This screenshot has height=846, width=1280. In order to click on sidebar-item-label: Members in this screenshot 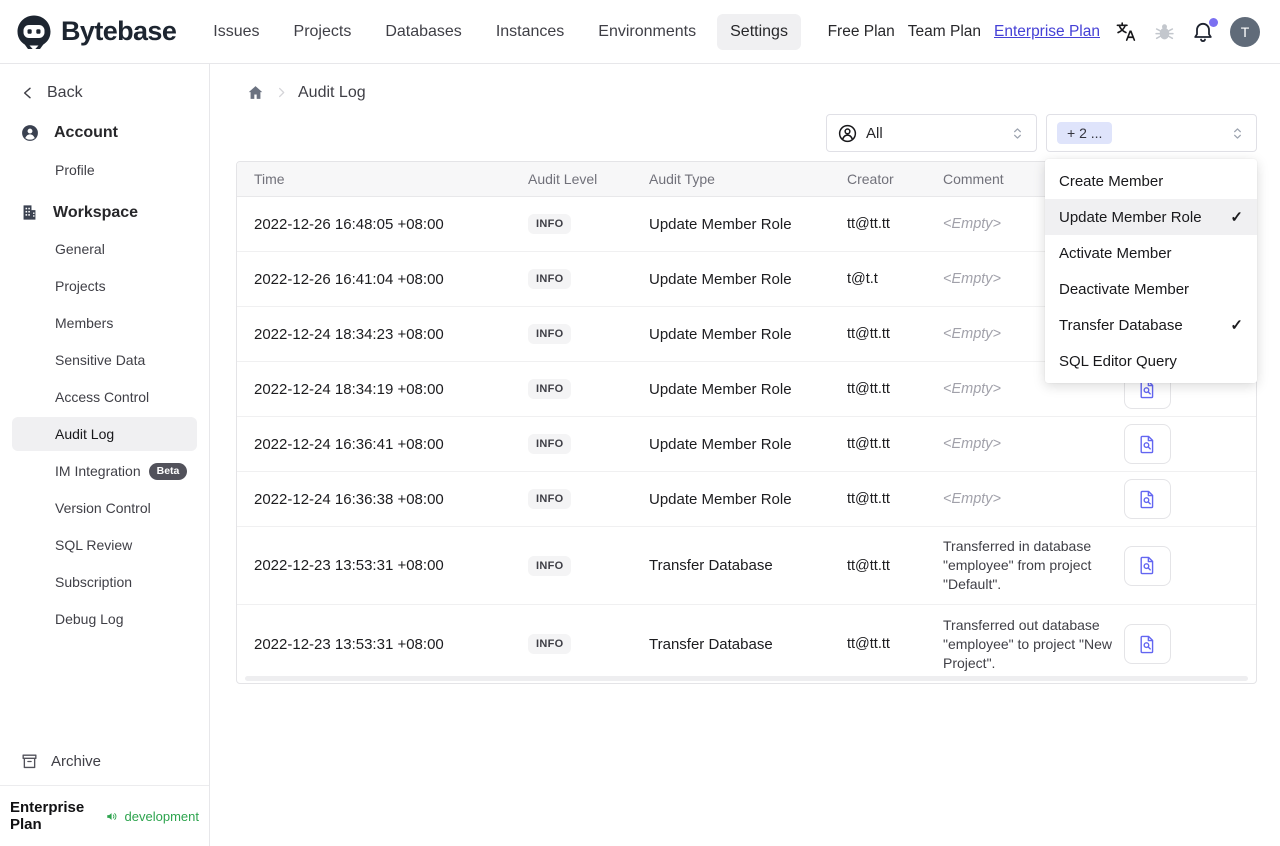, I will do `click(84, 323)`.